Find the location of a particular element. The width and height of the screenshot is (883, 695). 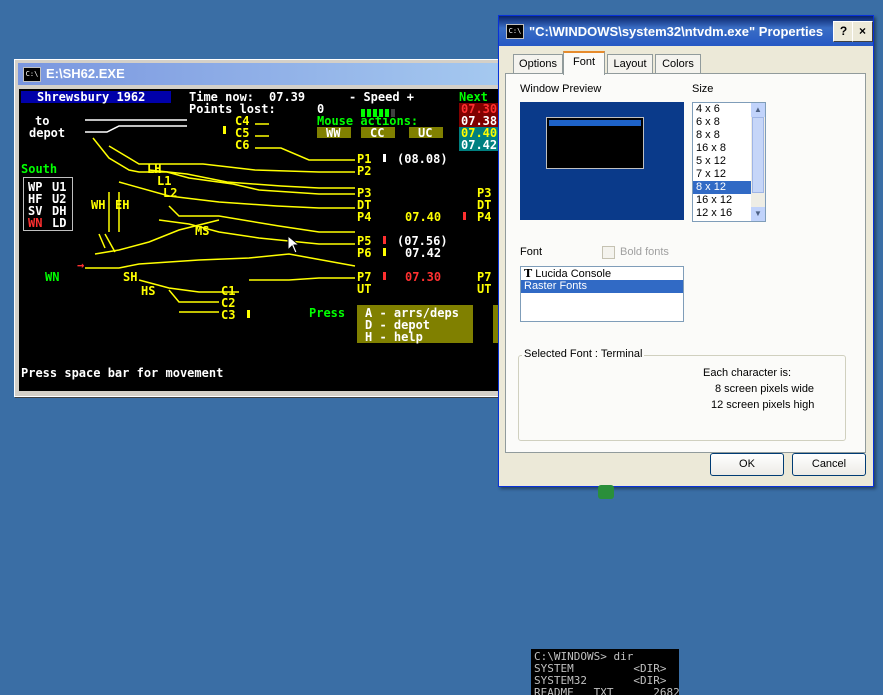

route-wh: WH is located at coordinates (98, 205).